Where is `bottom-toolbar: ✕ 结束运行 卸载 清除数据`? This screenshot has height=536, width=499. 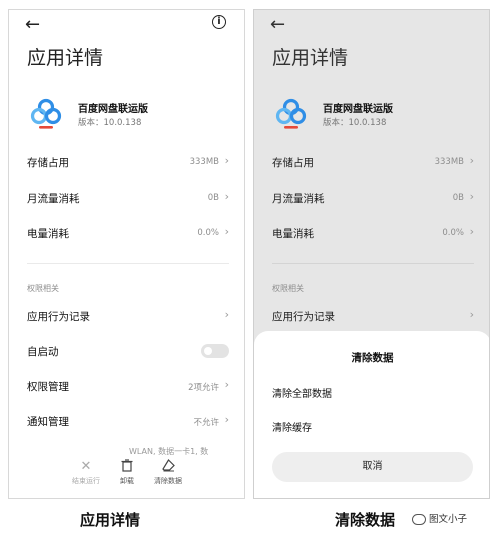 bottom-toolbar: ✕ 结束运行 卸载 清除数据 is located at coordinates (126, 478).